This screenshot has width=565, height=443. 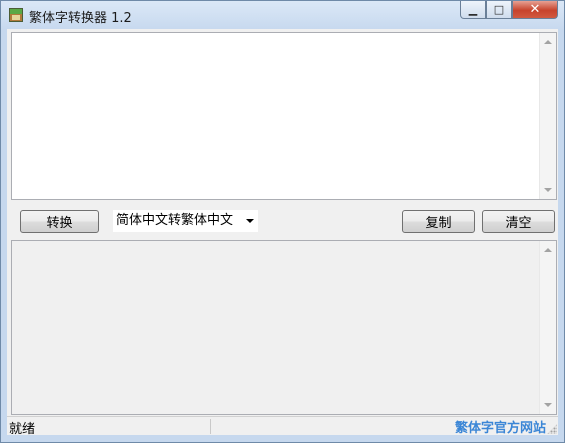 I want to click on output-scrollbar, so click(x=547, y=327).